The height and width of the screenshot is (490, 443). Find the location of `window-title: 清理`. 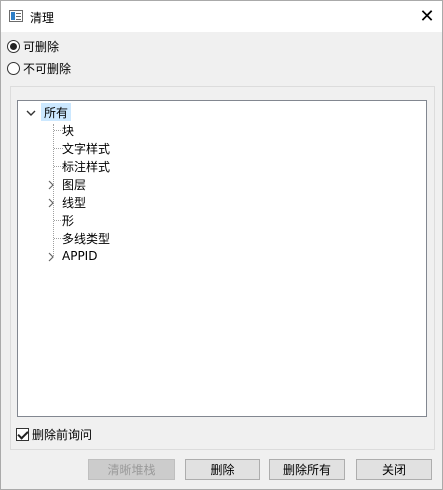

window-title: 清理 is located at coordinates (42, 18).